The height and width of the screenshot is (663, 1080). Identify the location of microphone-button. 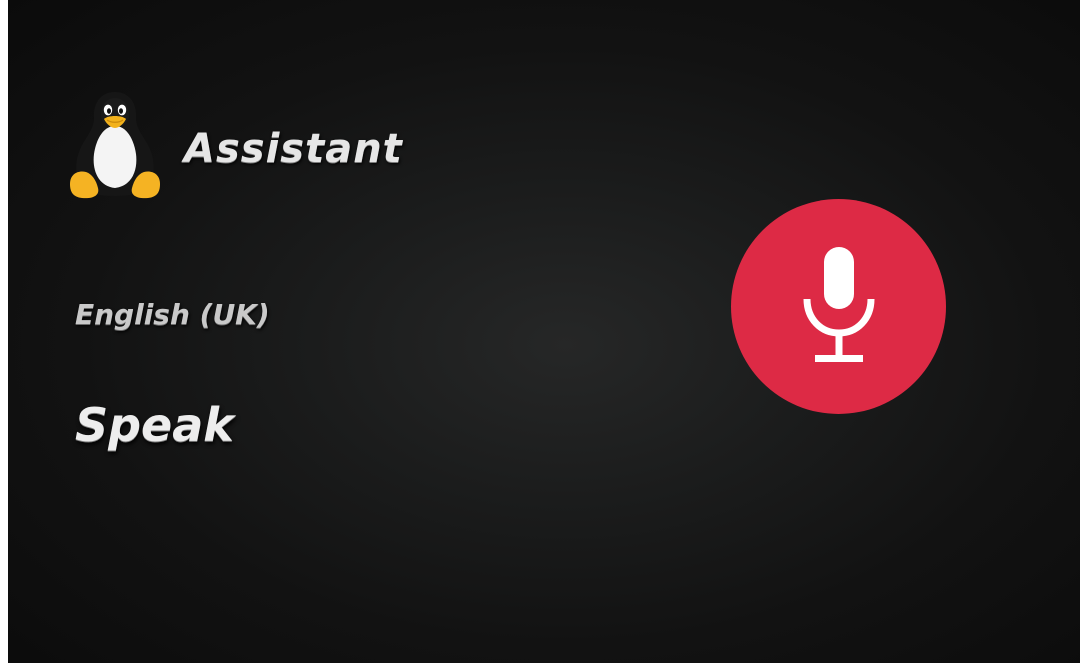
(838, 306).